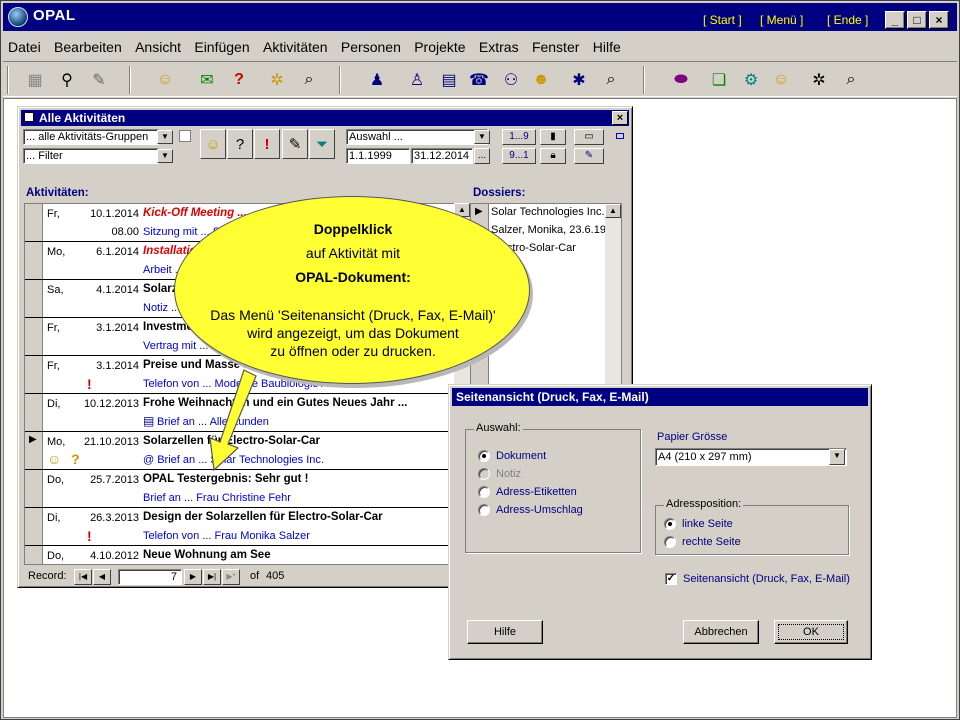  Describe the element at coordinates (88, 47) in the screenshot. I see `menu-bearbeiten: Bearbeiten` at that location.